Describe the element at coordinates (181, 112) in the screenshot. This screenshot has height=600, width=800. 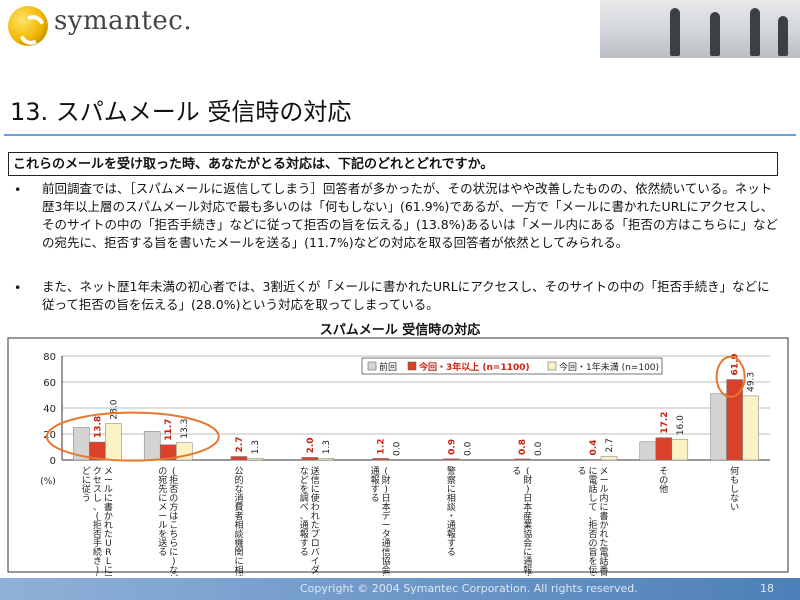
I see `slide-title: 13. スパムメール 受信時の対応` at that location.